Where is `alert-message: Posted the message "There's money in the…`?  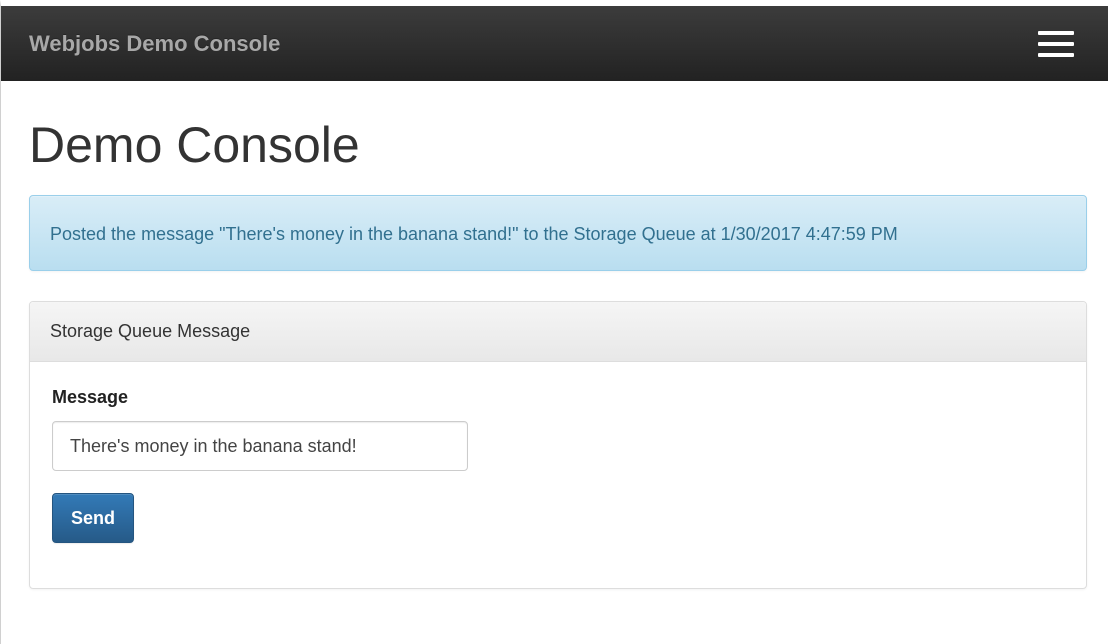
alert-message: Posted the message "There's money in the… is located at coordinates (474, 234).